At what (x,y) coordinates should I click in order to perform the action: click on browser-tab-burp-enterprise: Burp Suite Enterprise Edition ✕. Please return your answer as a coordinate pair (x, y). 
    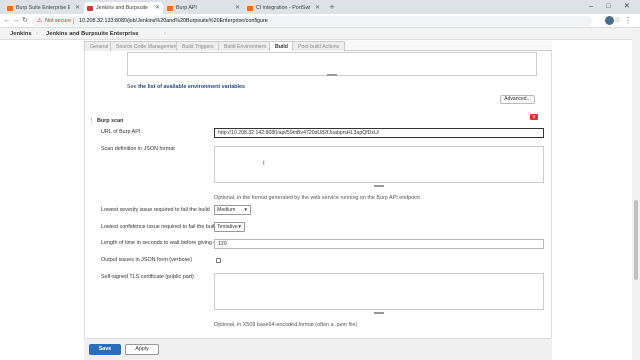
    Looking at the image, I should click on (43, 8).